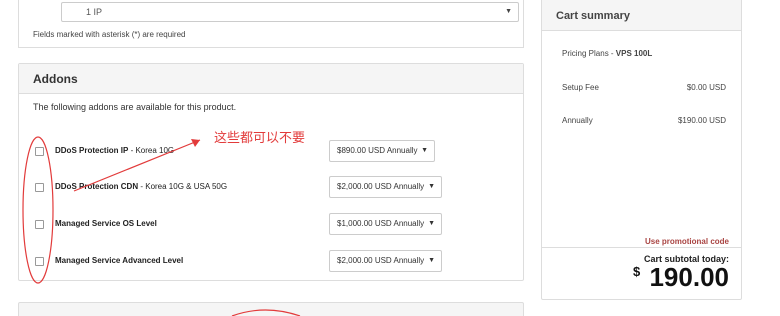  Describe the element at coordinates (701, 120) in the screenshot. I see `line-value: $190.00 USD` at that location.